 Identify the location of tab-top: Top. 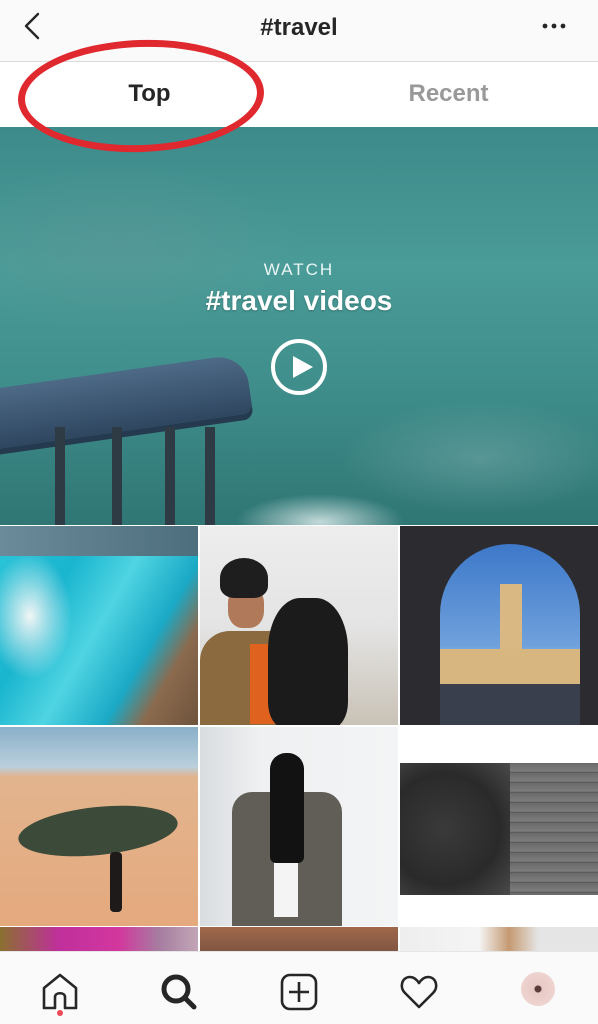
(149, 94).